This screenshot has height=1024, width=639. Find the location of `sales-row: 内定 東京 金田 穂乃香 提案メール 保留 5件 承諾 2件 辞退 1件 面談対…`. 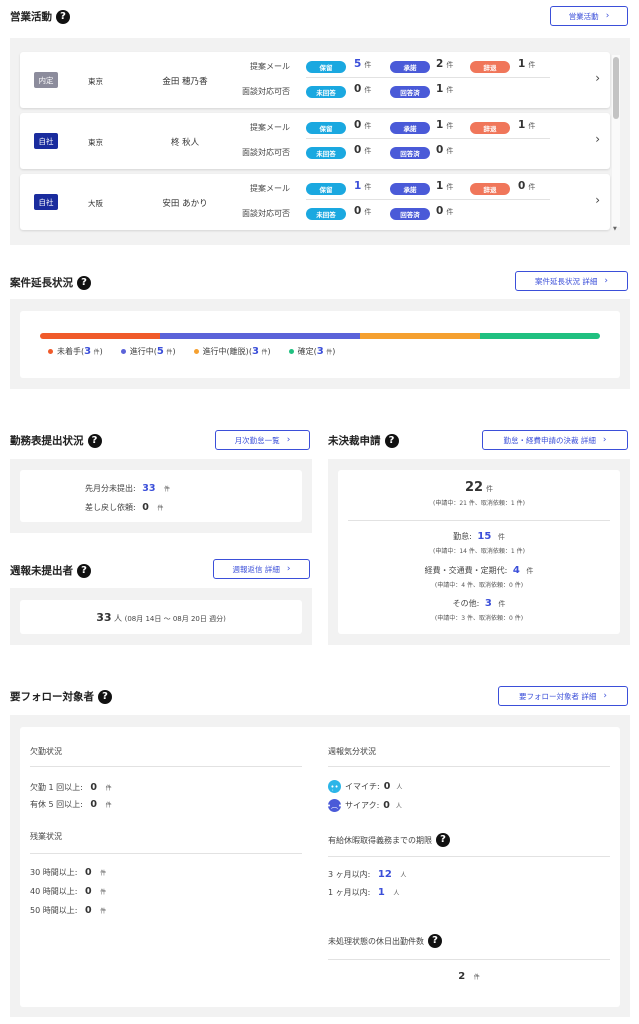

sales-row: 内定 東京 金田 穂乃香 提案メール 保留 5件 承諾 2件 辞退 1件 面談対… is located at coordinates (315, 80).